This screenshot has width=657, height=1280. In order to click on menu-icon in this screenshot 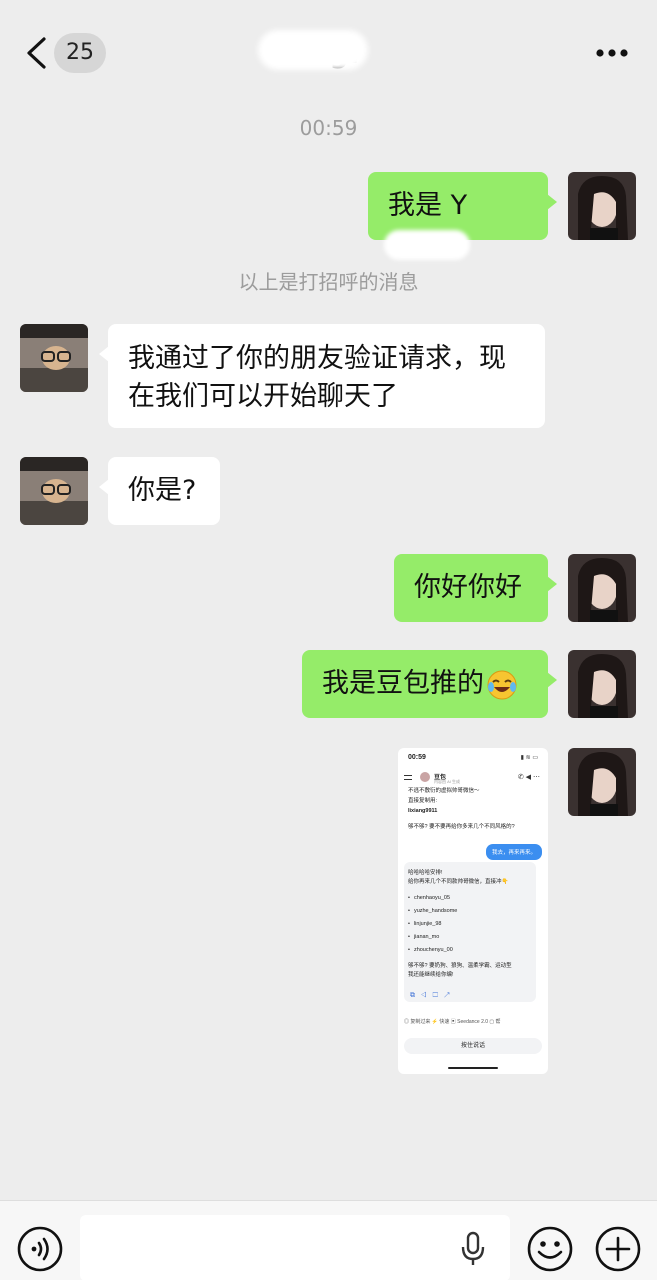, I will do `click(408, 777)`.